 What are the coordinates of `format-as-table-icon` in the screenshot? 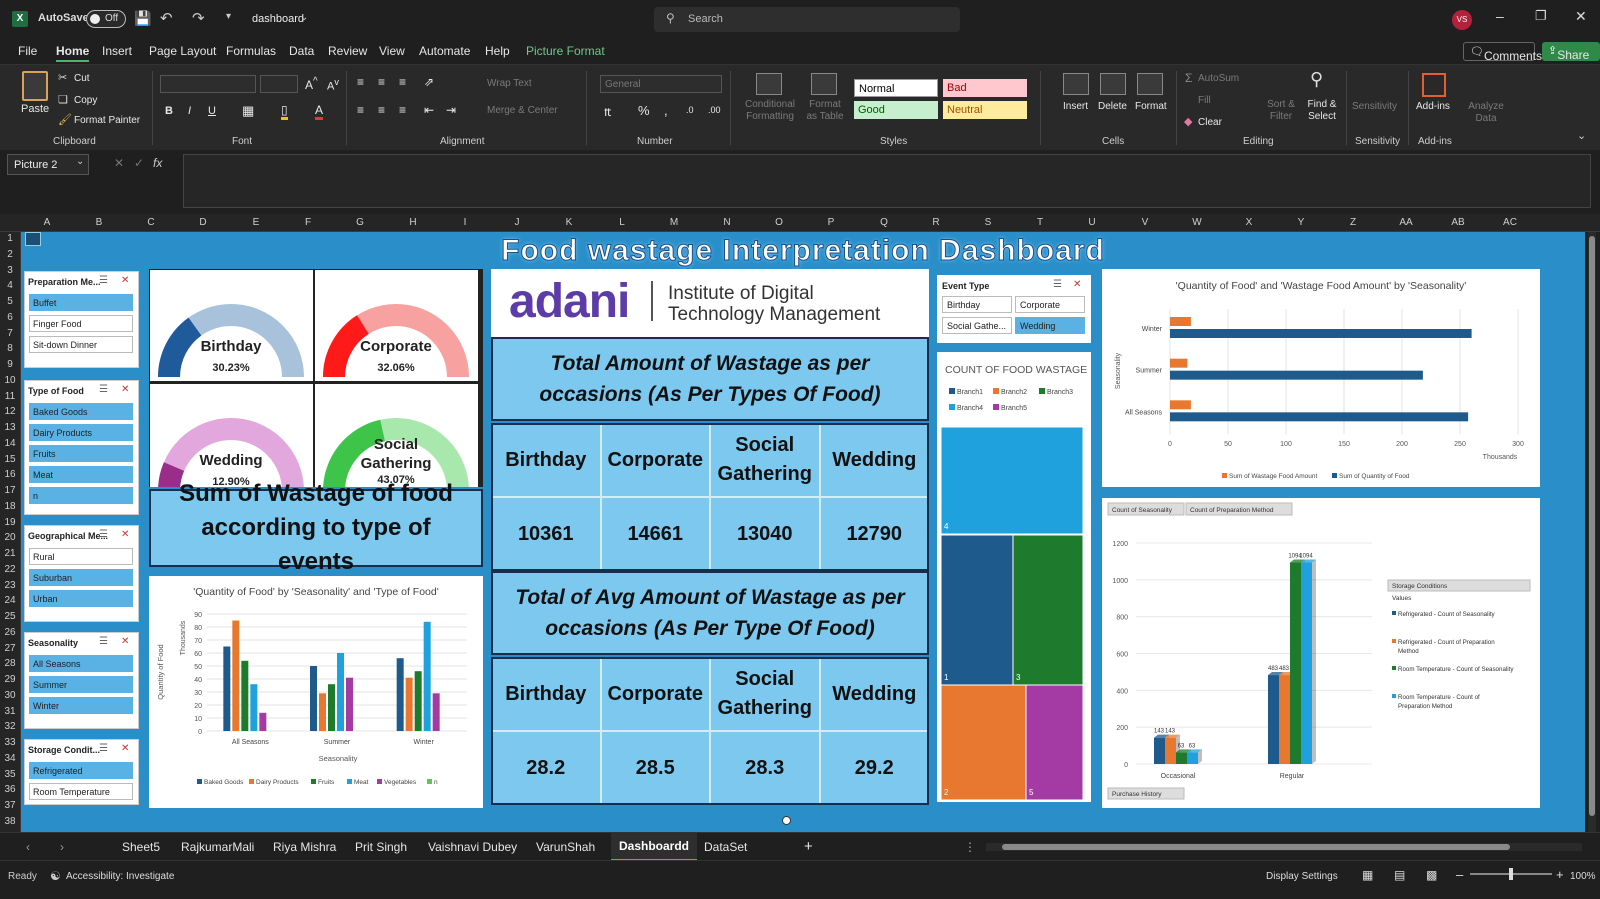 It's located at (824, 84).